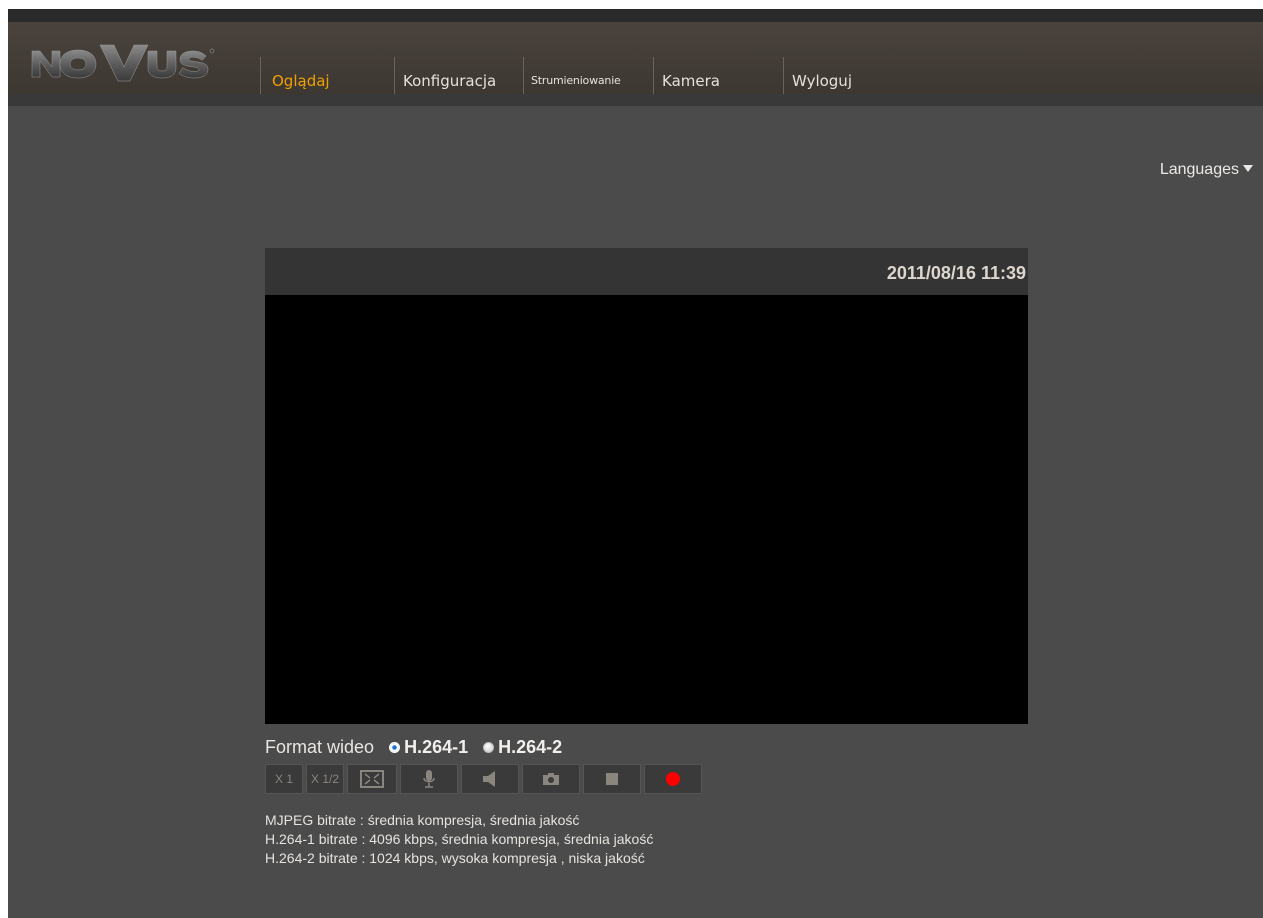 This screenshot has height=918, width=1263. I want to click on zoom-x1-label: X 1, so click(283, 779).